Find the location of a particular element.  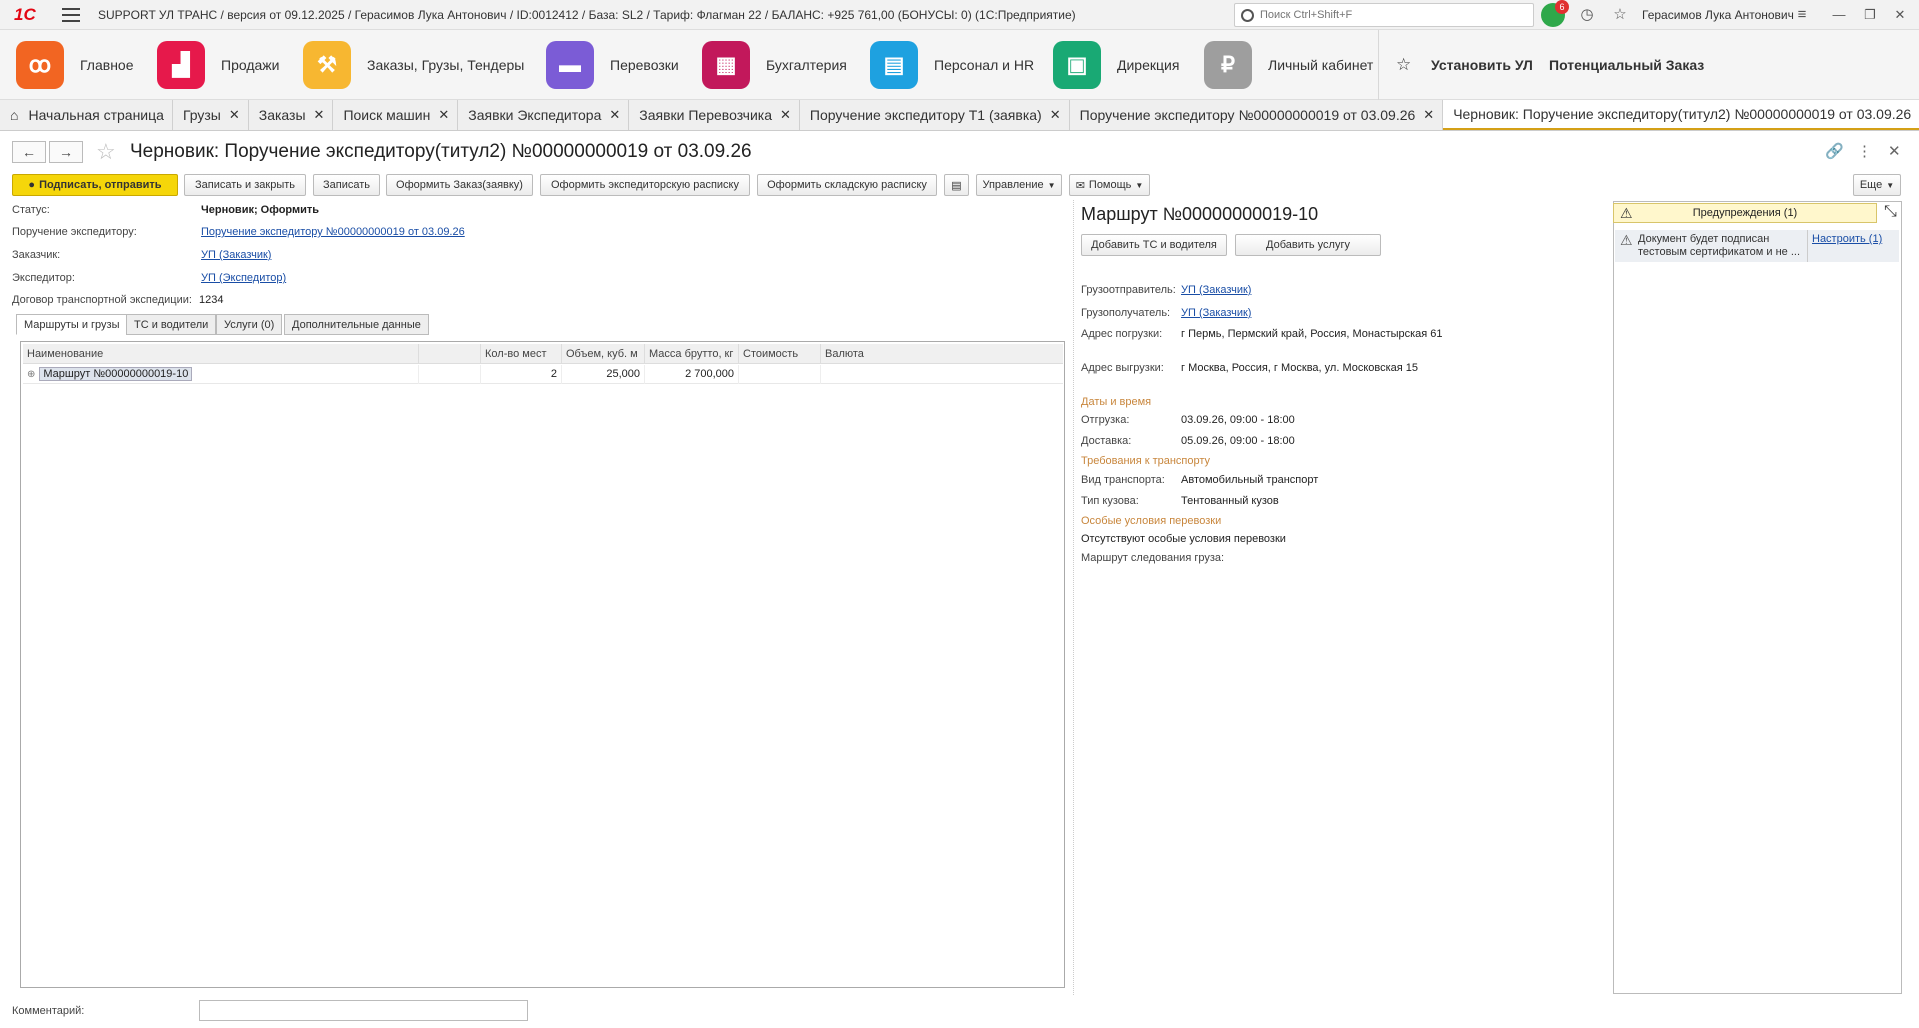

close-window-icon: ✕ is located at coordinates (1900, 15).